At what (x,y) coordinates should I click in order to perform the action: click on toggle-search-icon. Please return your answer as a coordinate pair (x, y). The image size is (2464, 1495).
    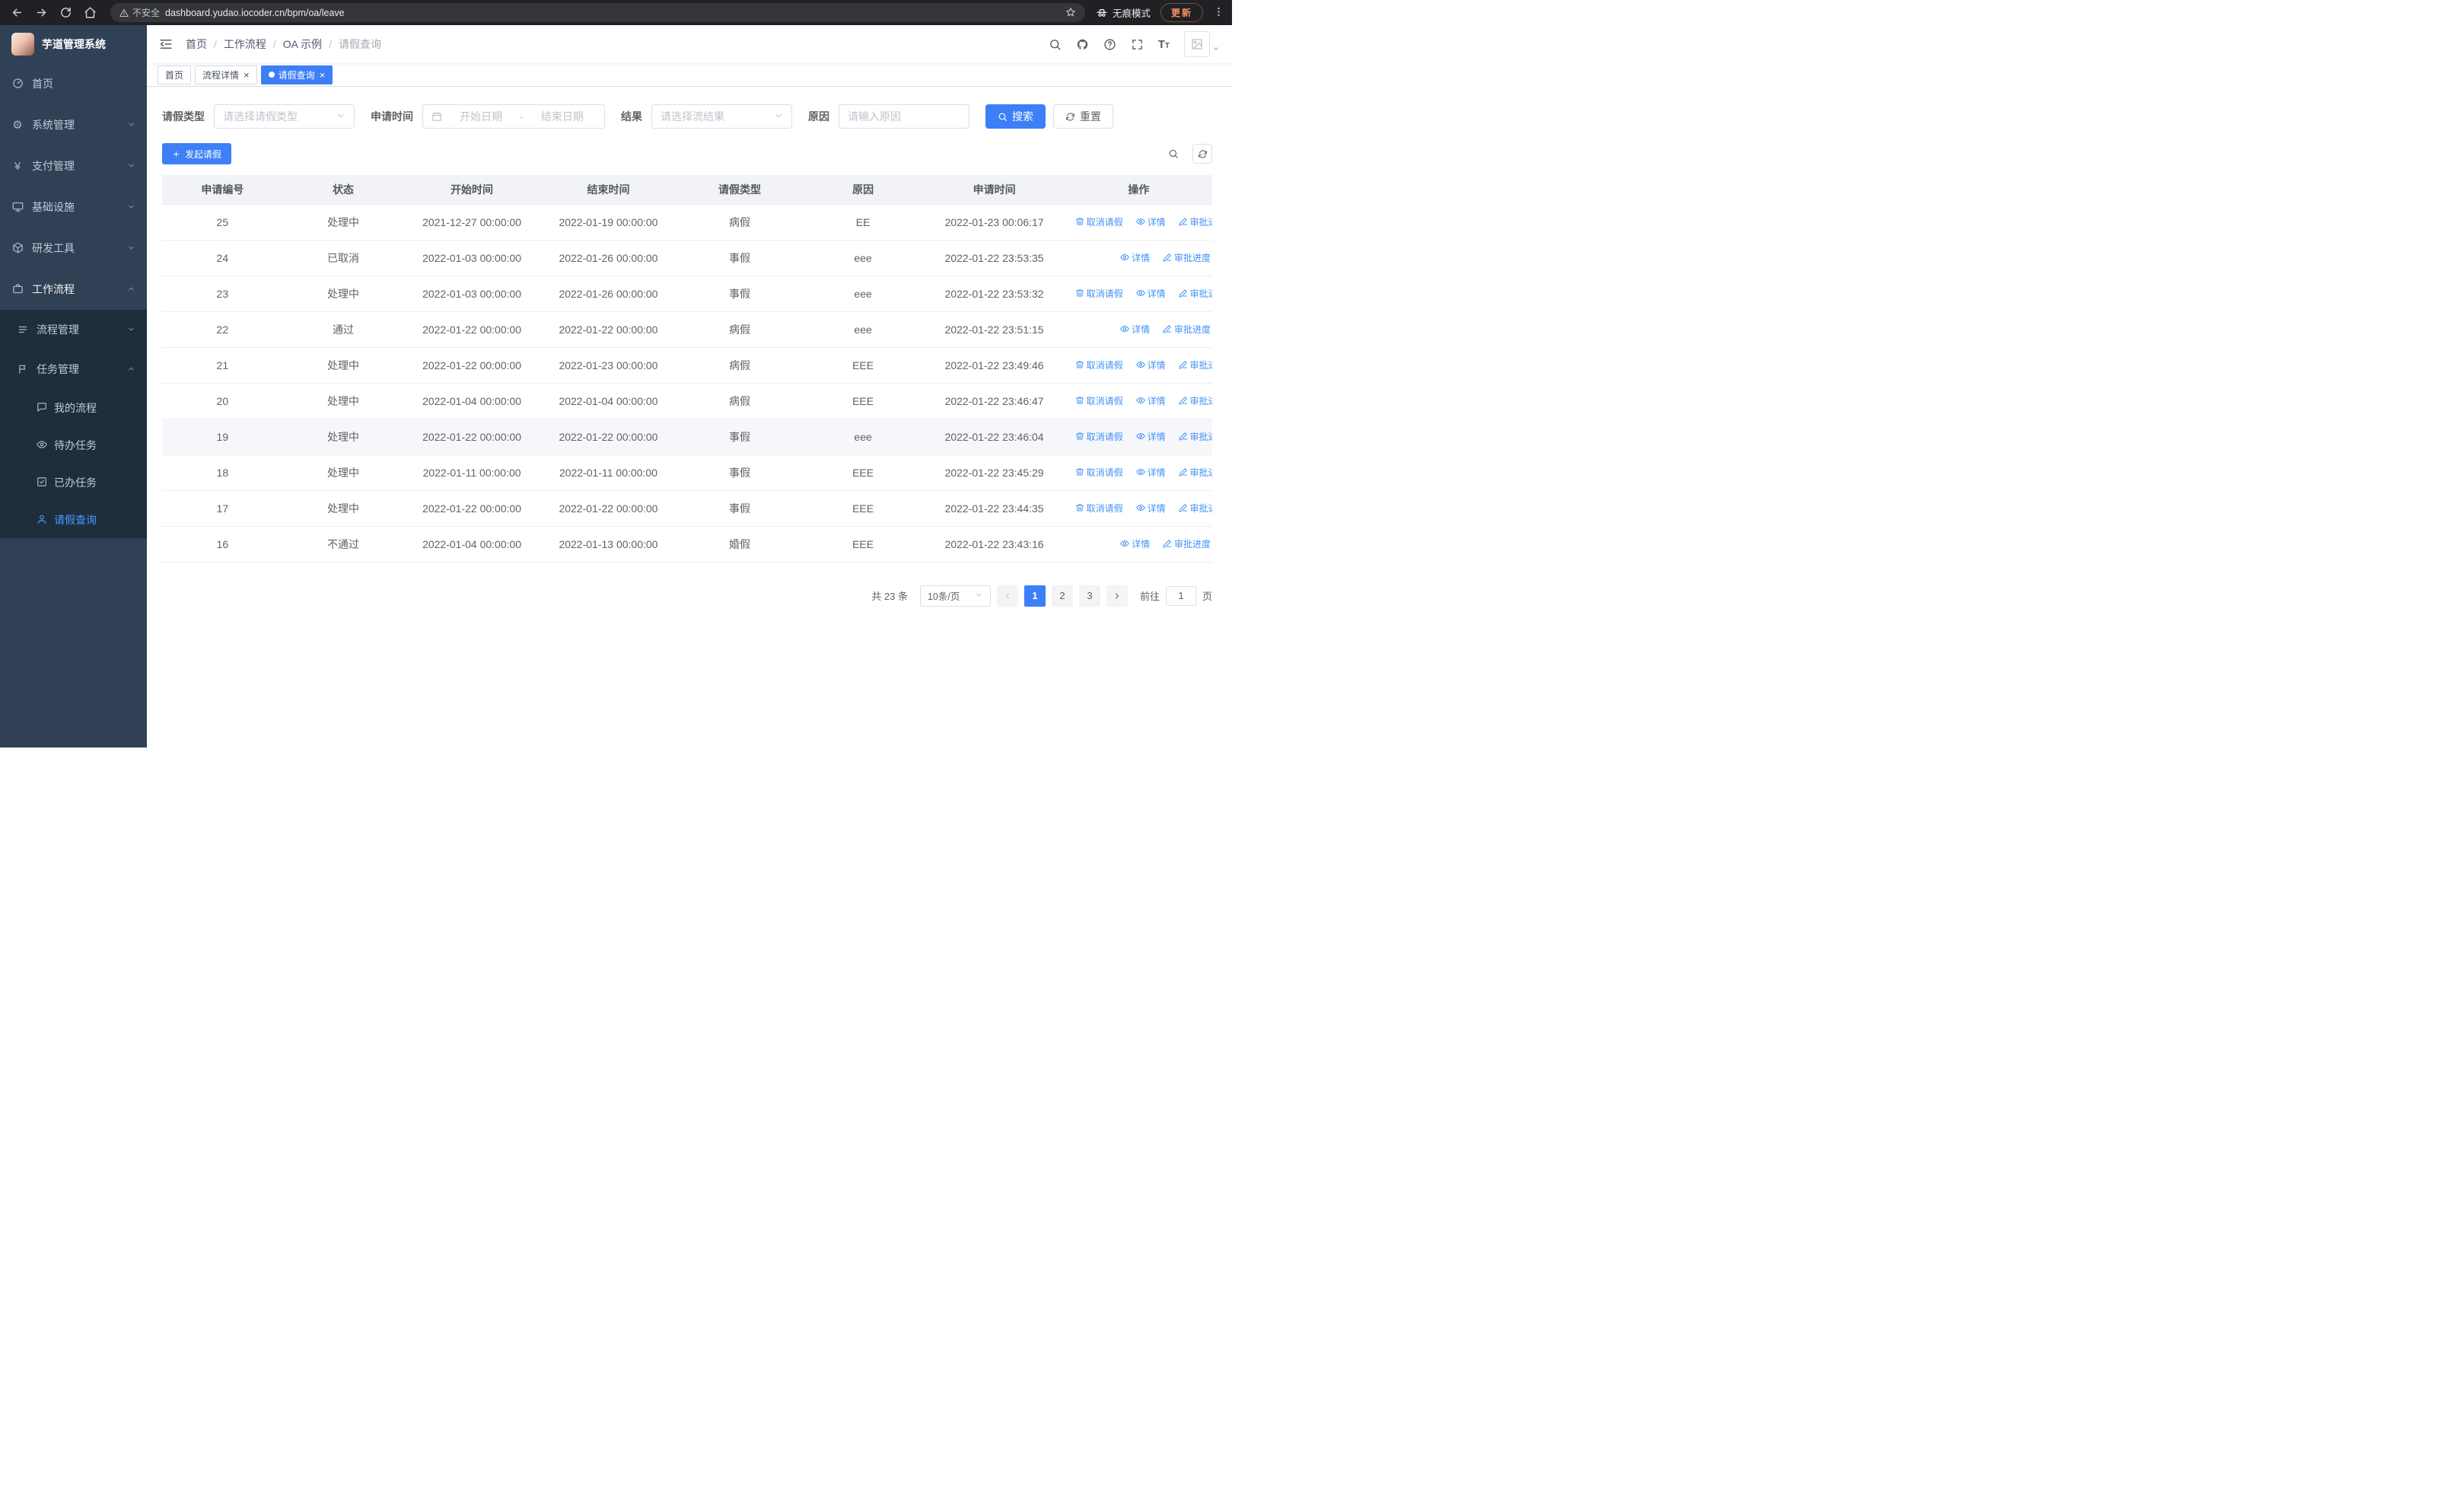
    Looking at the image, I should click on (1173, 154).